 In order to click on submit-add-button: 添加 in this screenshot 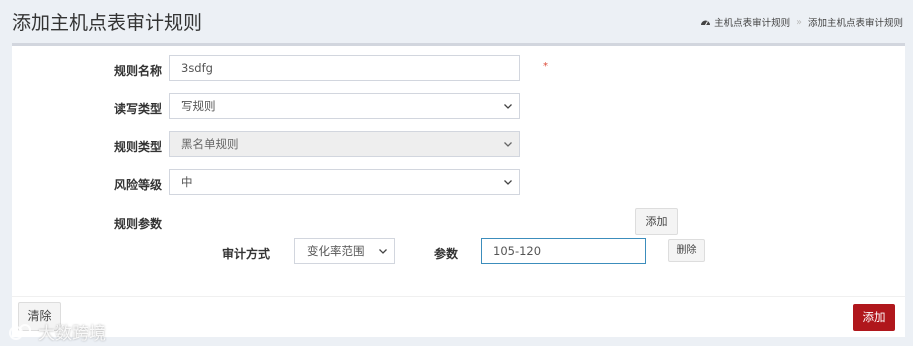, I will do `click(874, 317)`.